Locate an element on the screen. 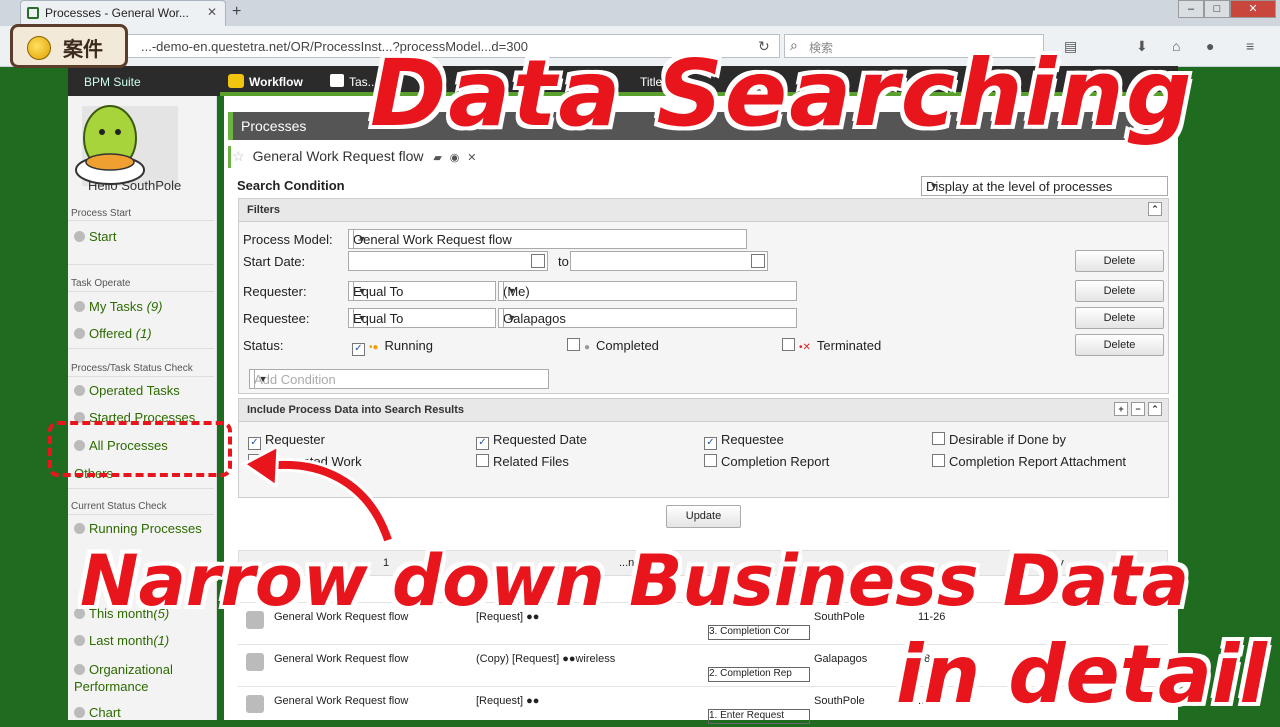 The image size is (1280, 727). watch-icon: ◉ is located at coordinates (455, 158).